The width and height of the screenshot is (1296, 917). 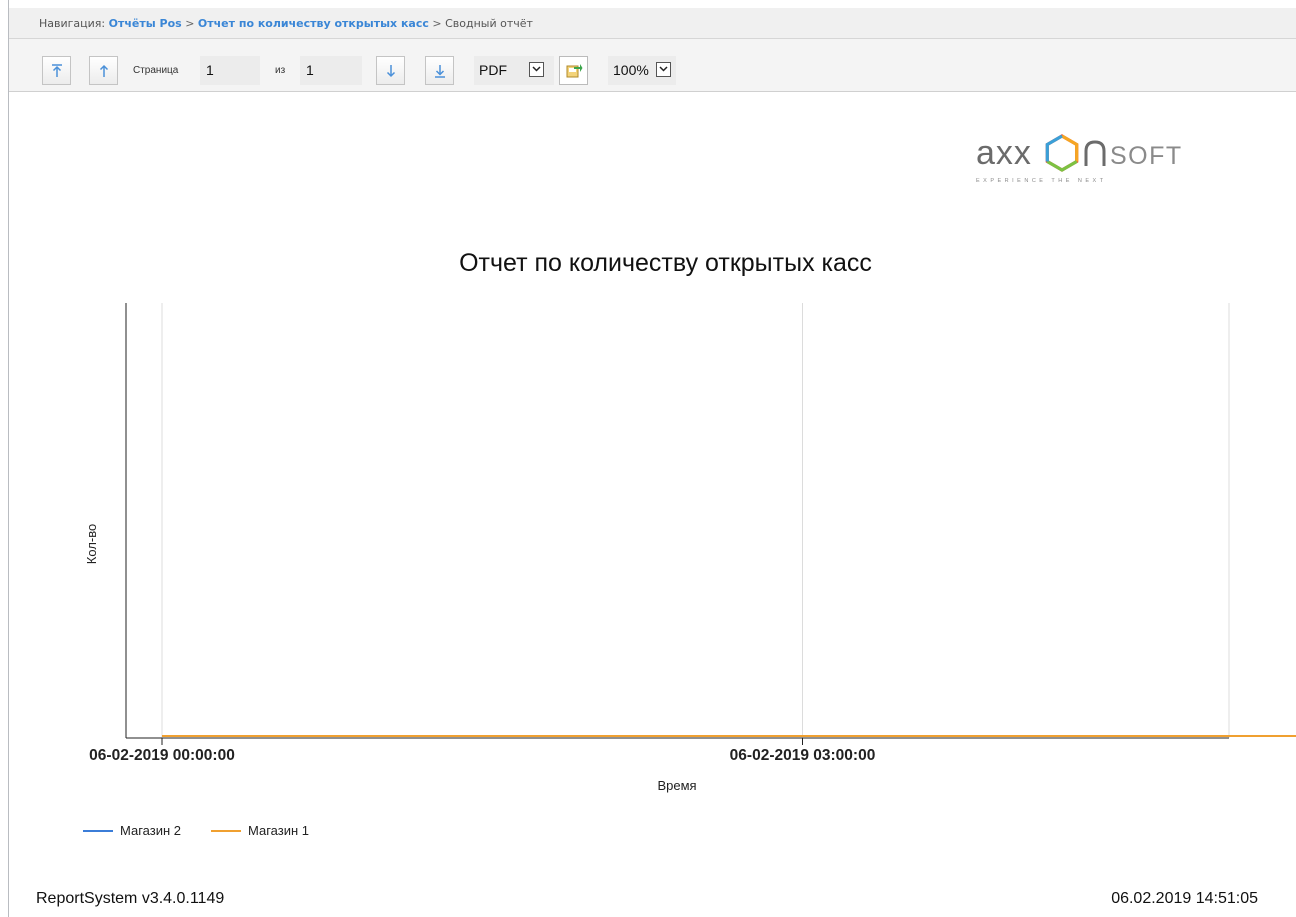 What do you see at coordinates (1184, 898) in the screenshot?
I see `report-timestamp: 06.02.2019 14:51:05` at bounding box center [1184, 898].